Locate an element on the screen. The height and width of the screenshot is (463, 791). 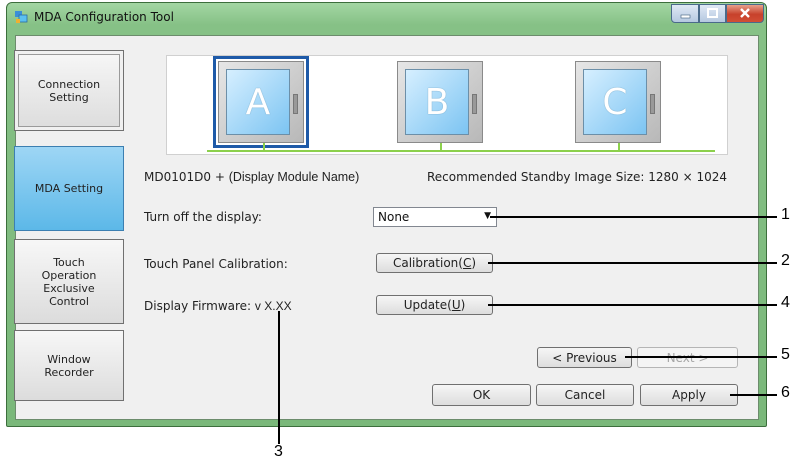
calibration-button-end: ) is located at coordinates (474, 263).